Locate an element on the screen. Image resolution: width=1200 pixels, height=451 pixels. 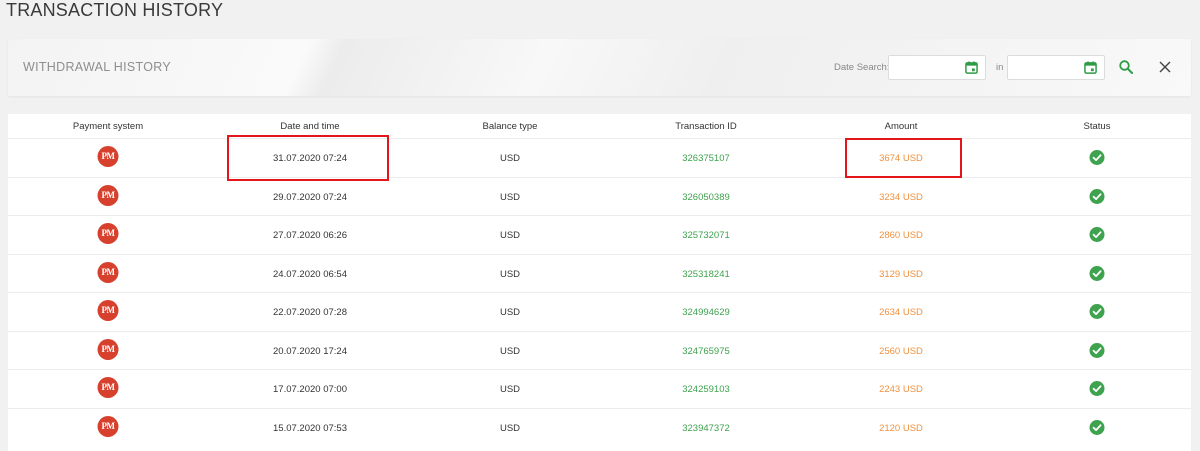
filter-panel: WITHDRAWAL HISTORY Date Search: in is located at coordinates (599, 67).